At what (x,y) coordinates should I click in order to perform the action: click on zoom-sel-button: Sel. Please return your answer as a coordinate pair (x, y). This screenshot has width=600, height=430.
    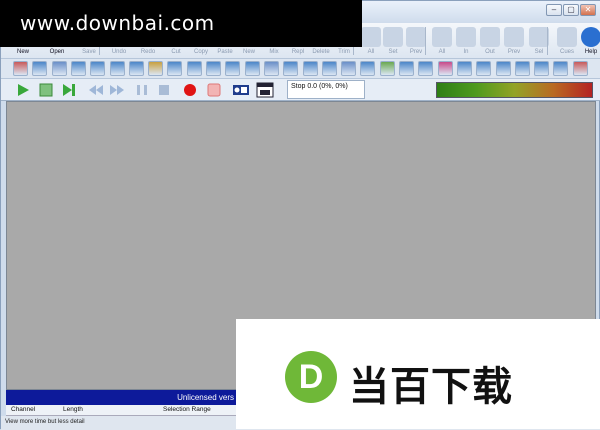
    Looking at the image, I should click on (539, 41).